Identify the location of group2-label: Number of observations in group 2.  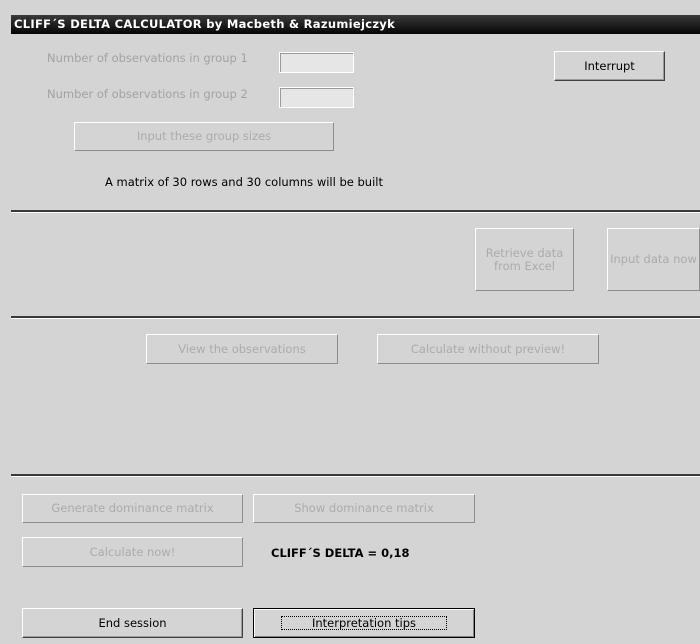
(147, 94).